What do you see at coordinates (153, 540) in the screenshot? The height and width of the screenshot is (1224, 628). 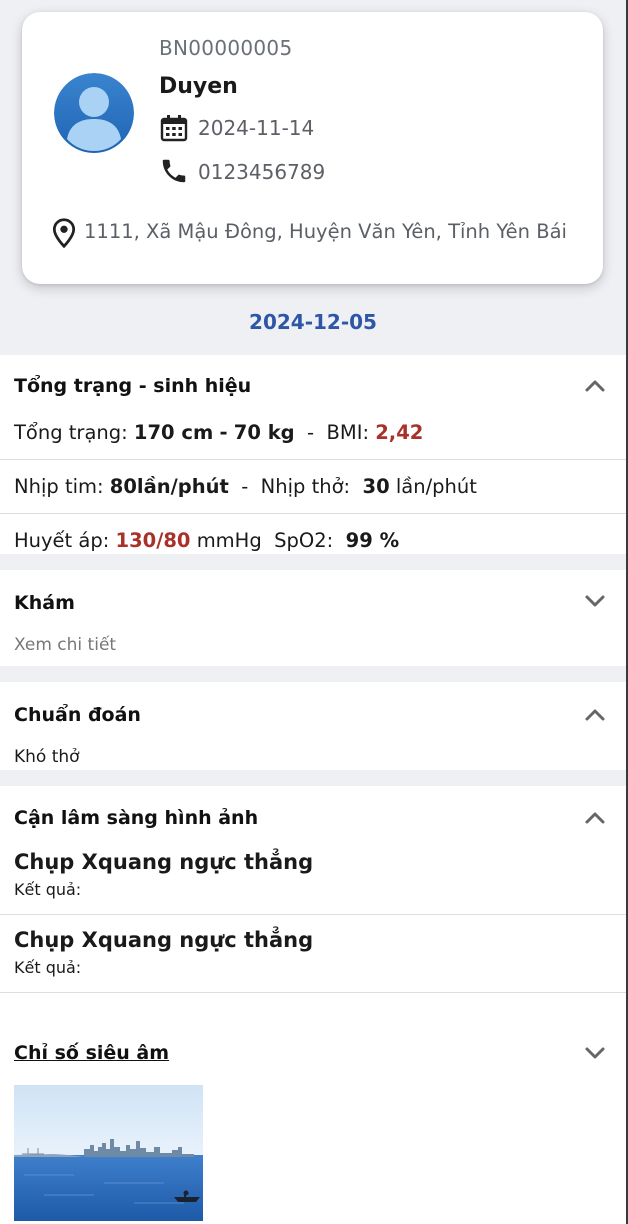 I see `blood-pressure-value: 130/80` at bounding box center [153, 540].